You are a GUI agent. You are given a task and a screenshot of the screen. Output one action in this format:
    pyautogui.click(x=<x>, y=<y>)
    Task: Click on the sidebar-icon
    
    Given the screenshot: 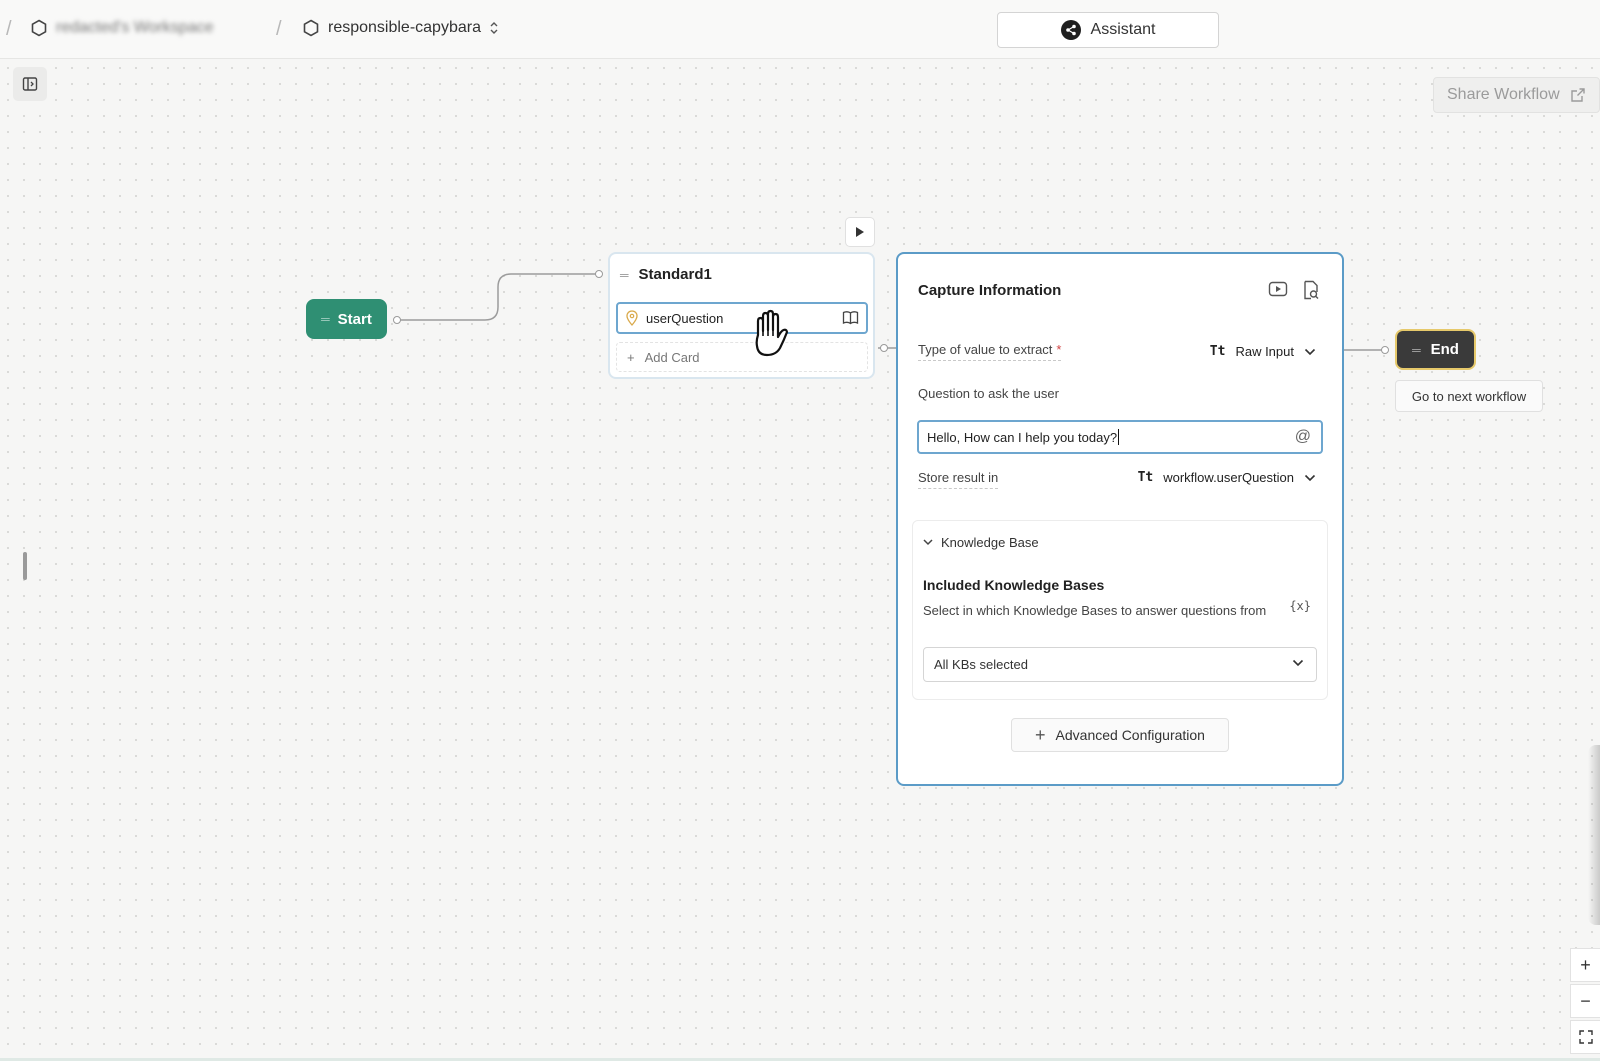 What is the action you would take?
    pyautogui.click(x=30, y=84)
    